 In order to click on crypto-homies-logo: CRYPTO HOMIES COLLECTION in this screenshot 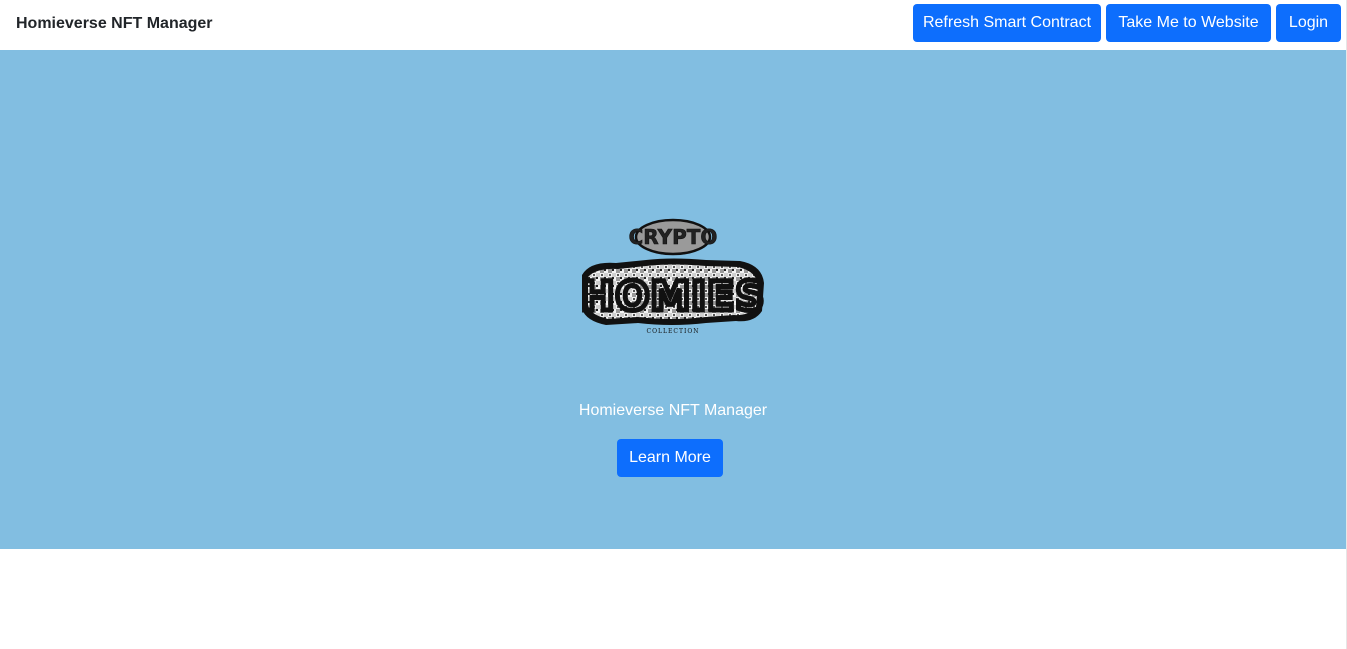, I will do `click(672, 276)`.